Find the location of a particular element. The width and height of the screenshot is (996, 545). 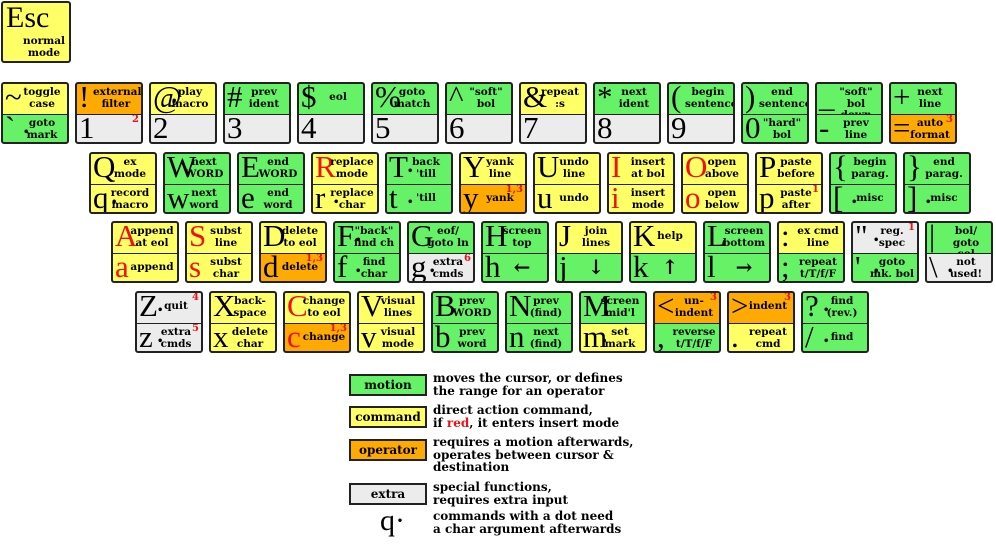

key-shifted-motion: + next line is located at coordinates (923, 99).